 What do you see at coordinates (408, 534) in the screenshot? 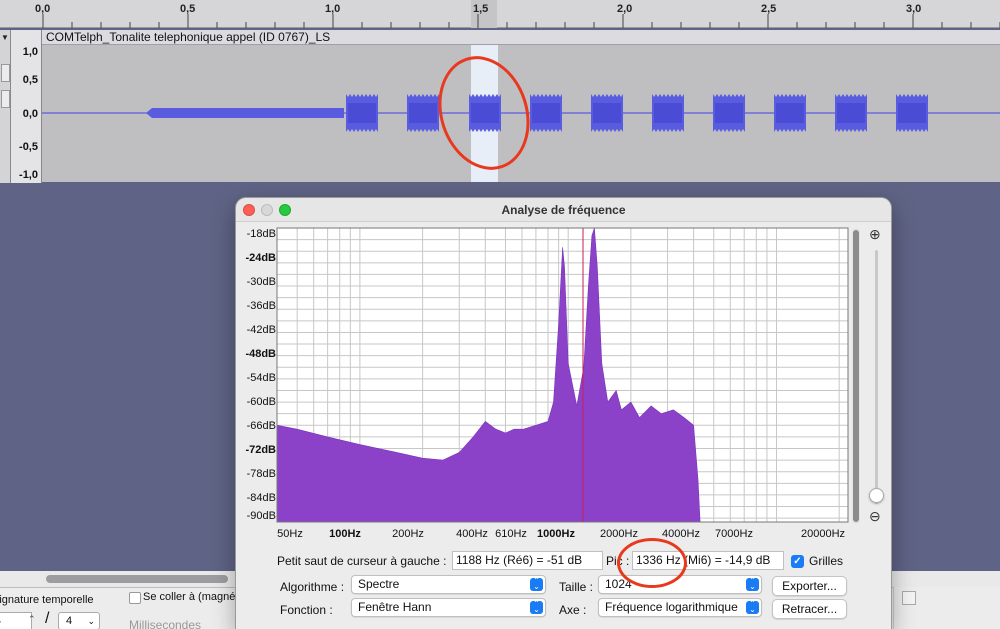
I see `x-tick-label: 200Hz` at bounding box center [408, 534].